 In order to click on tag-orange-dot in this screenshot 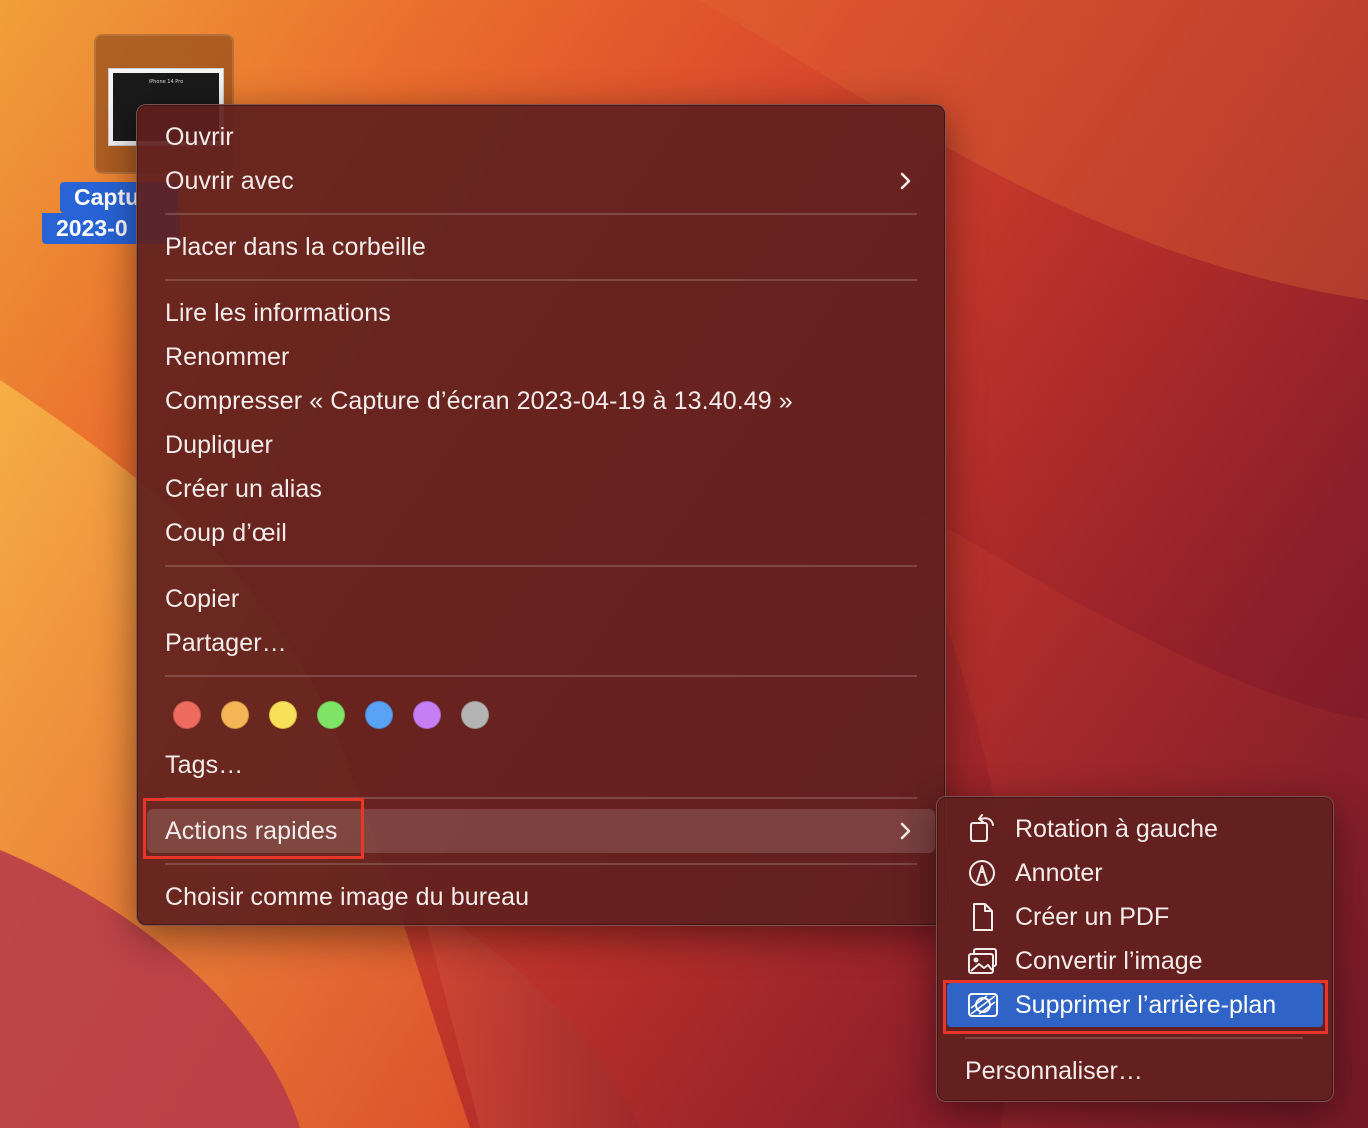, I will do `click(235, 715)`.